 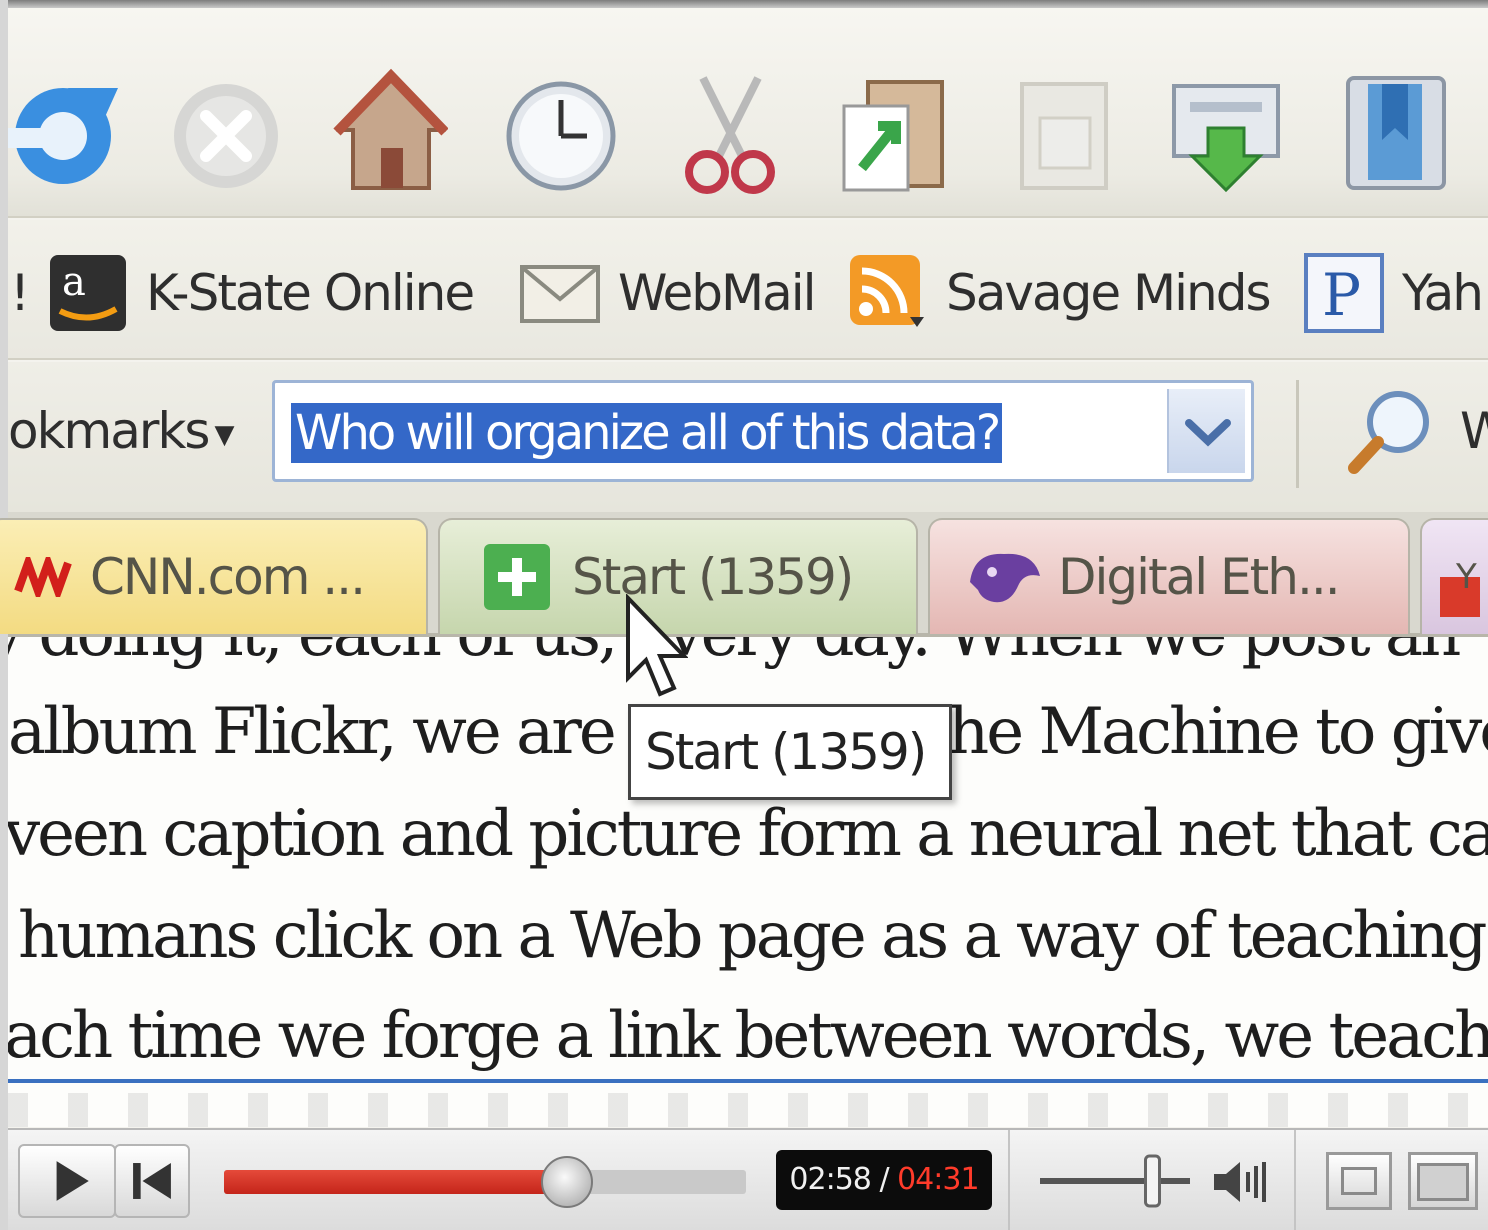 What do you see at coordinates (225, 133) in the screenshot?
I see `stop-icon` at bounding box center [225, 133].